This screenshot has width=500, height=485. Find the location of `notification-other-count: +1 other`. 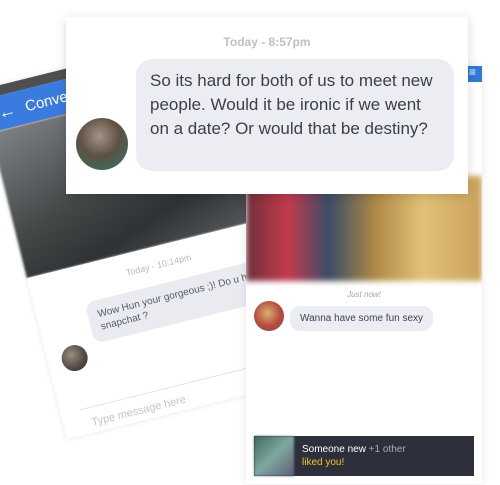

notification-other-count: +1 other is located at coordinates (387, 449).